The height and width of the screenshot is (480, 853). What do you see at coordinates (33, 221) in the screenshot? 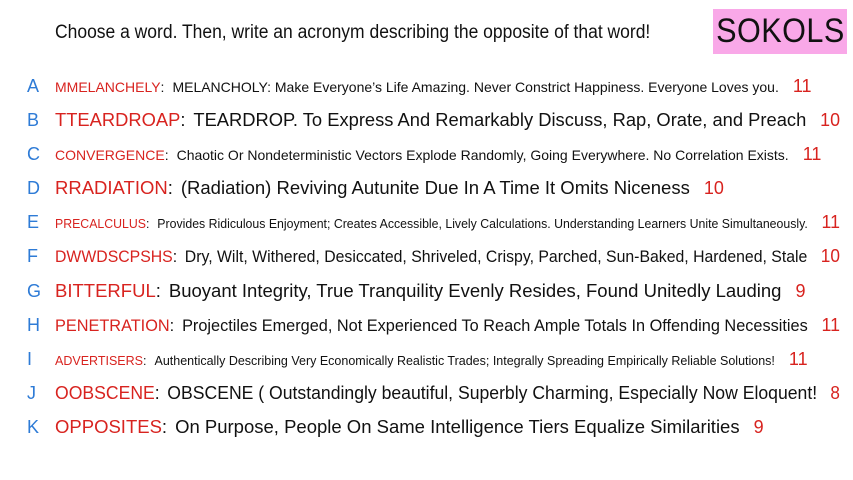
I see `entry-letter: E` at bounding box center [33, 221].